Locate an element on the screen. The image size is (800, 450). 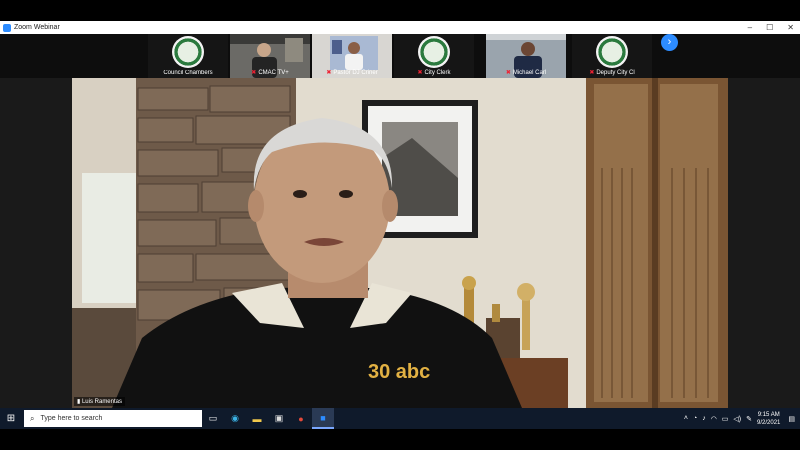
chevron-right-icon: › is located at coordinates (669, 42).